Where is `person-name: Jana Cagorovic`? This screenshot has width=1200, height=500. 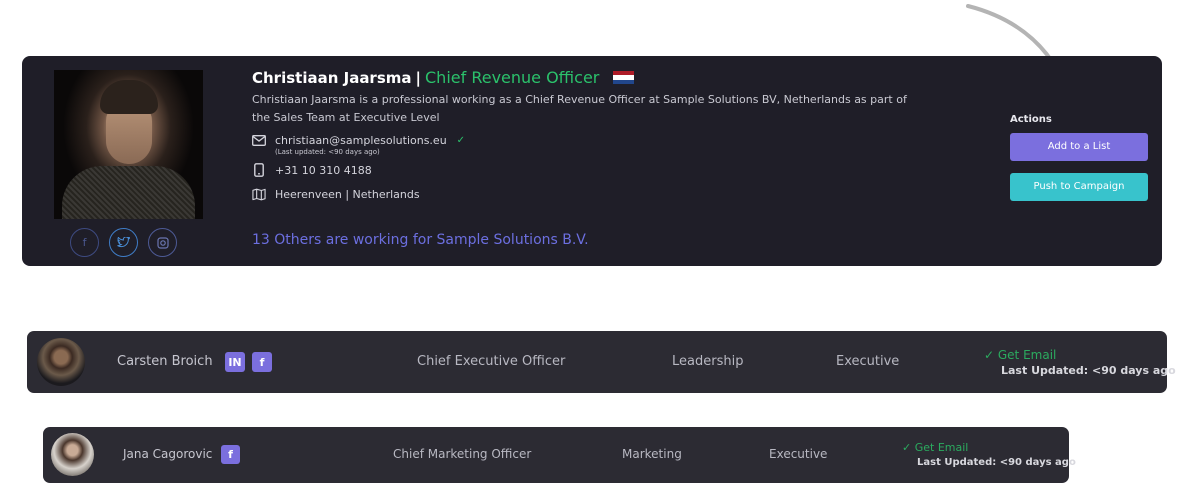
person-name: Jana Cagorovic is located at coordinates (167, 454).